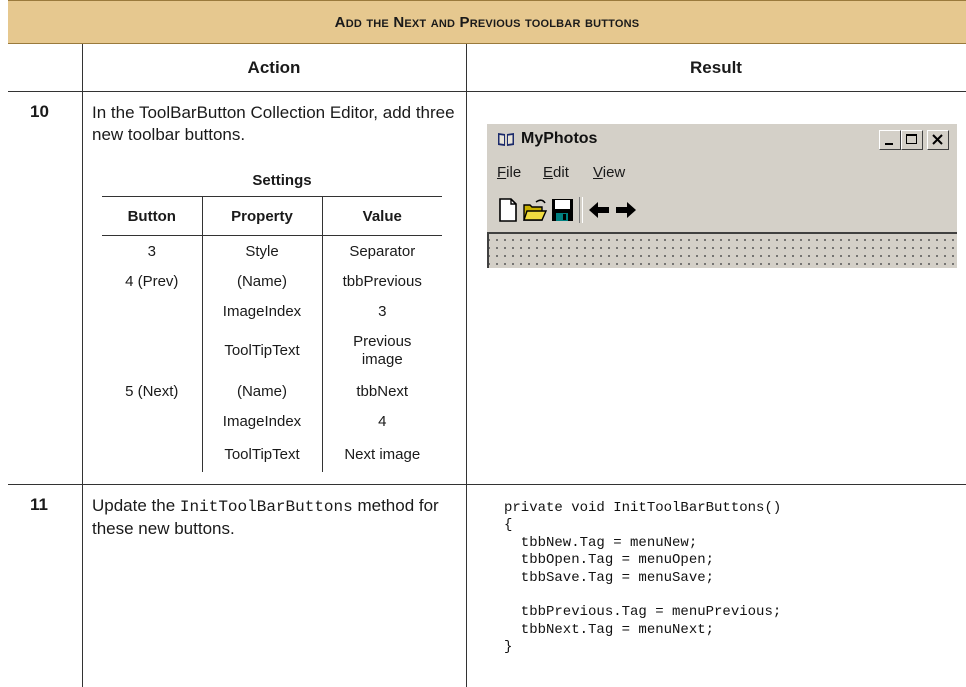  What do you see at coordinates (514, 172) in the screenshot?
I see `menu-file-label: ile` at bounding box center [514, 172].